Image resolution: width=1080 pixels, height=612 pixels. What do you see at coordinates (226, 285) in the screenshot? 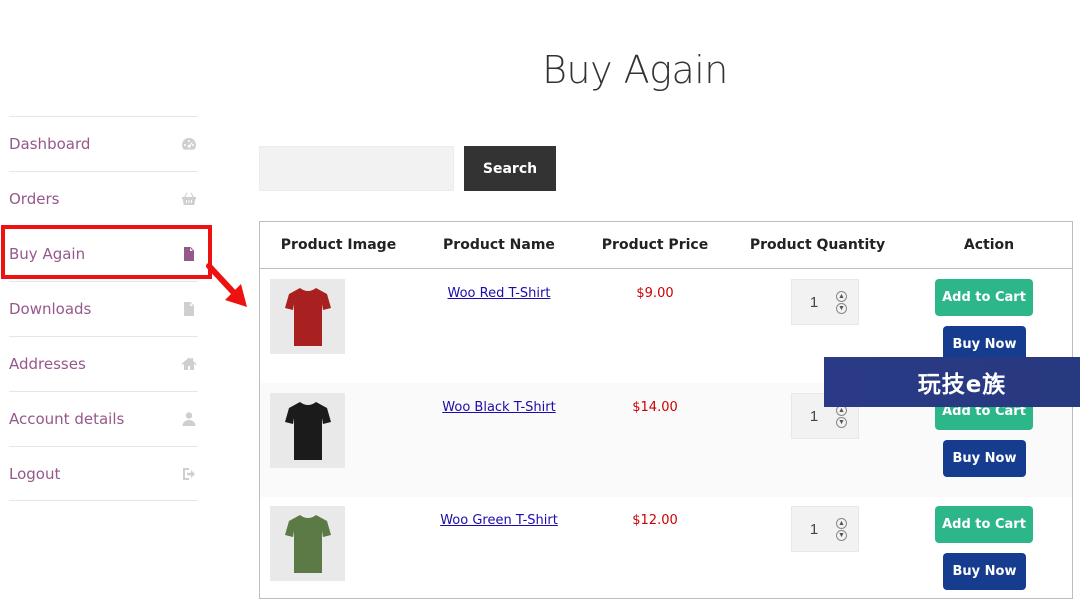
I see `annotation-arrow` at bounding box center [226, 285].